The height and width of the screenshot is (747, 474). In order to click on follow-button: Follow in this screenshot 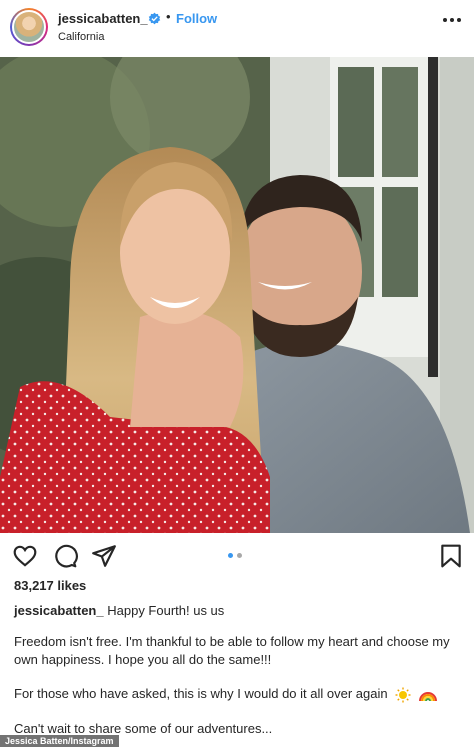, I will do `click(196, 18)`.